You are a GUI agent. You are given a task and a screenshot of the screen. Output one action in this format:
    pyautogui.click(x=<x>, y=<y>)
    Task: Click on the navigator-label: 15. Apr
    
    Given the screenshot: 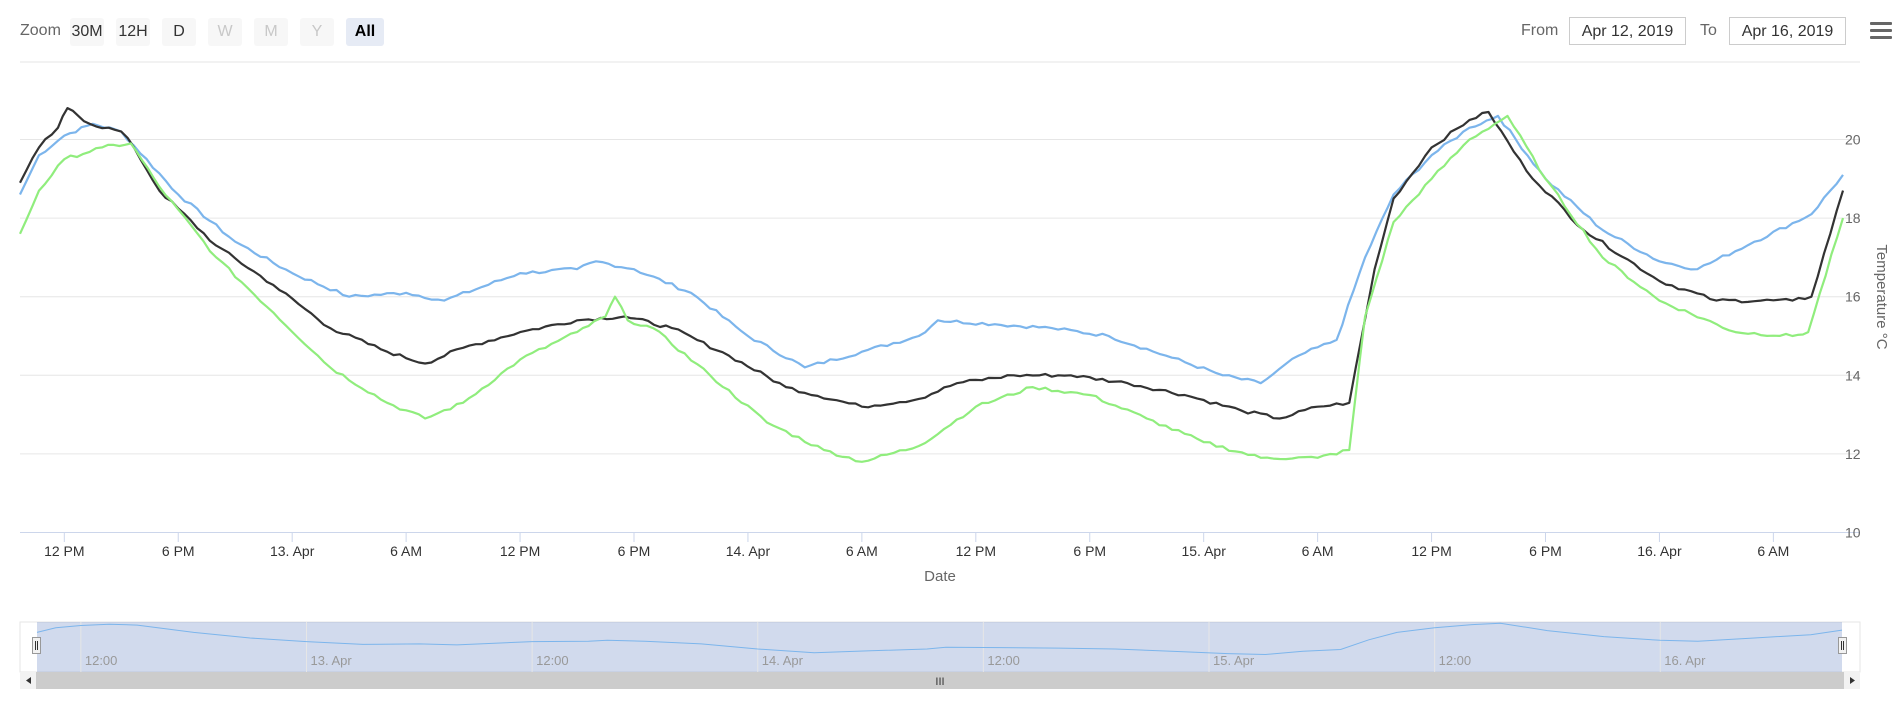 What is the action you would take?
    pyautogui.click(x=1234, y=660)
    